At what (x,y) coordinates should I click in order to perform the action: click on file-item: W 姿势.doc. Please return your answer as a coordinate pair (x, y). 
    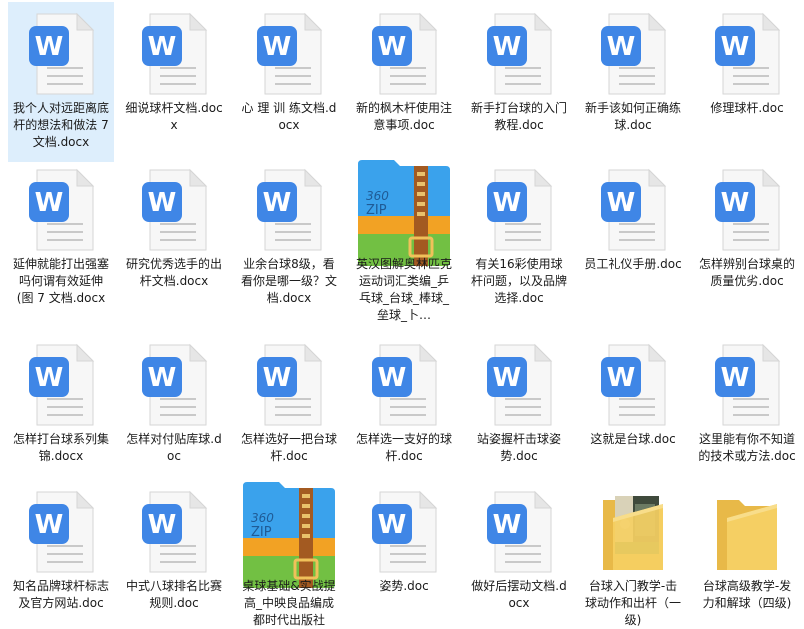
    Looking at the image, I should click on (404, 553).